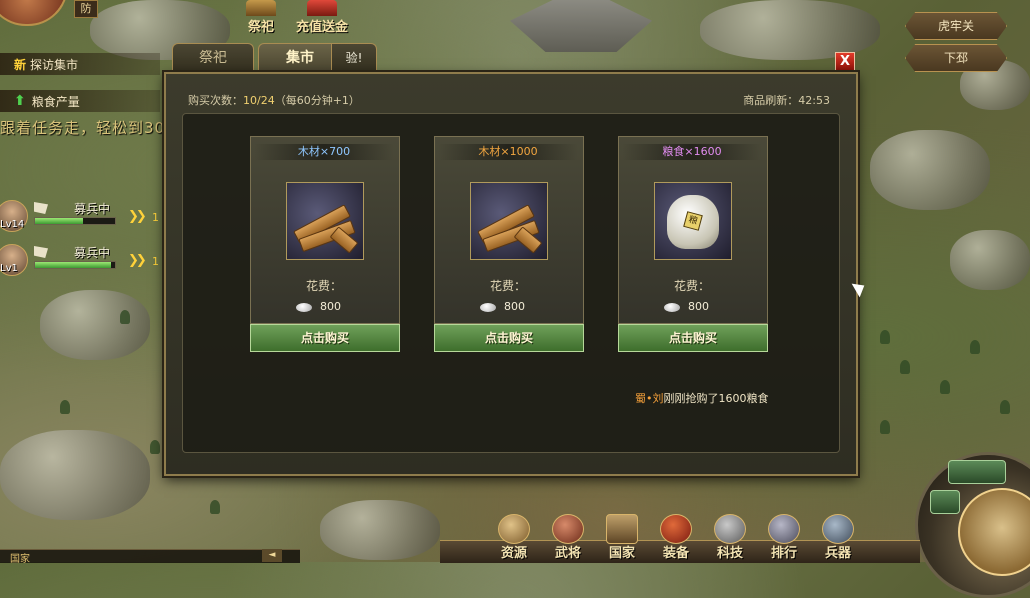 The image size is (1030, 598). I want to click on buy-count-label: 购买次数：, so click(215, 100).